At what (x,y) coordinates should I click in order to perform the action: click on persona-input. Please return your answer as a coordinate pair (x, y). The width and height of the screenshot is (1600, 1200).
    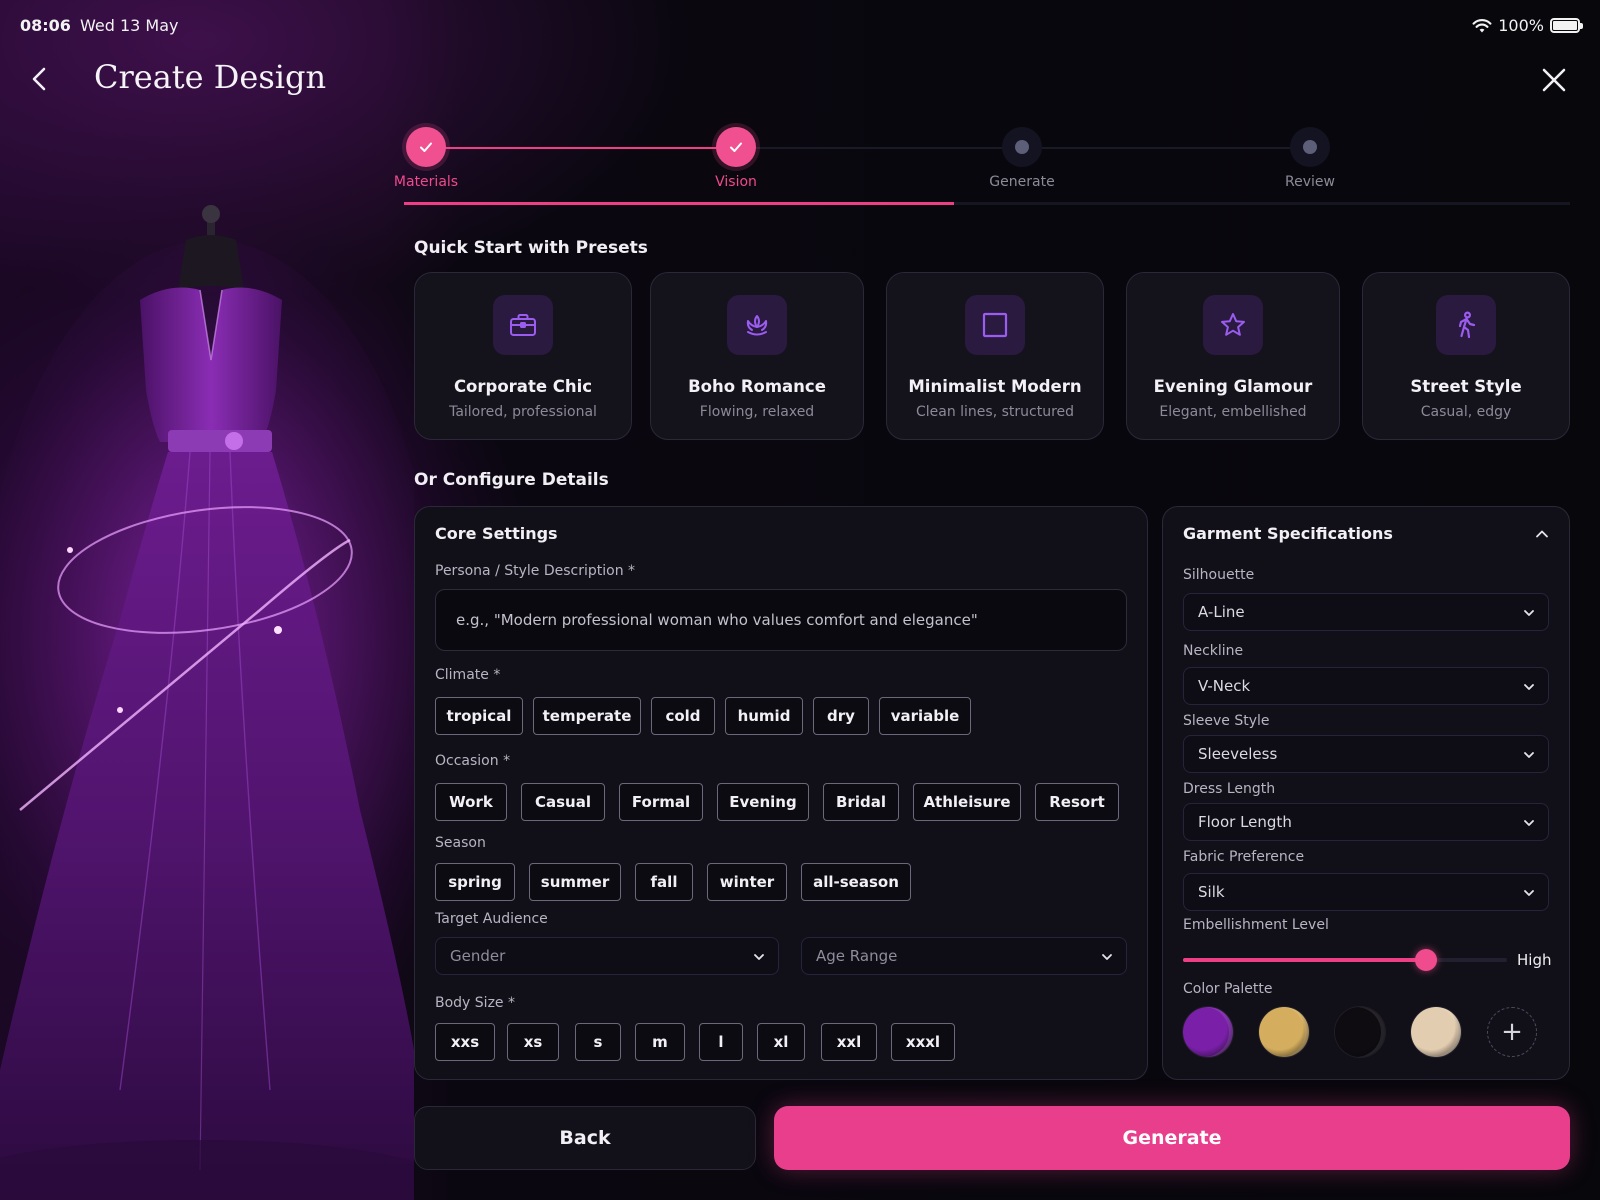
    Looking at the image, I should click on (781, 620).